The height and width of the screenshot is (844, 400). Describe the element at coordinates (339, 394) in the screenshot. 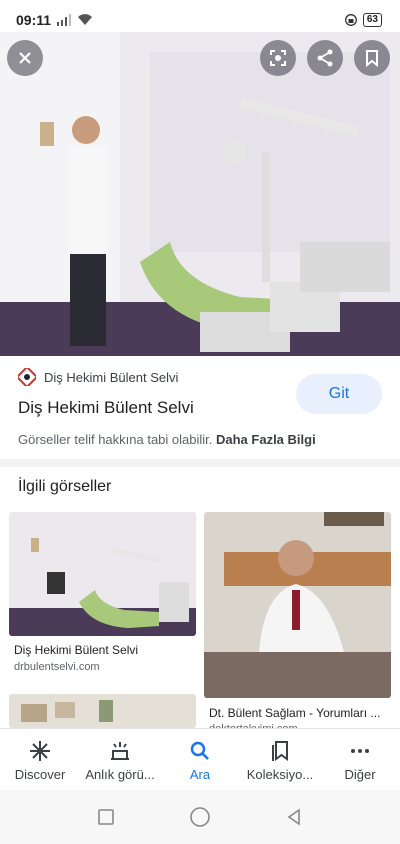

I see `visit-button: Git` at that location.